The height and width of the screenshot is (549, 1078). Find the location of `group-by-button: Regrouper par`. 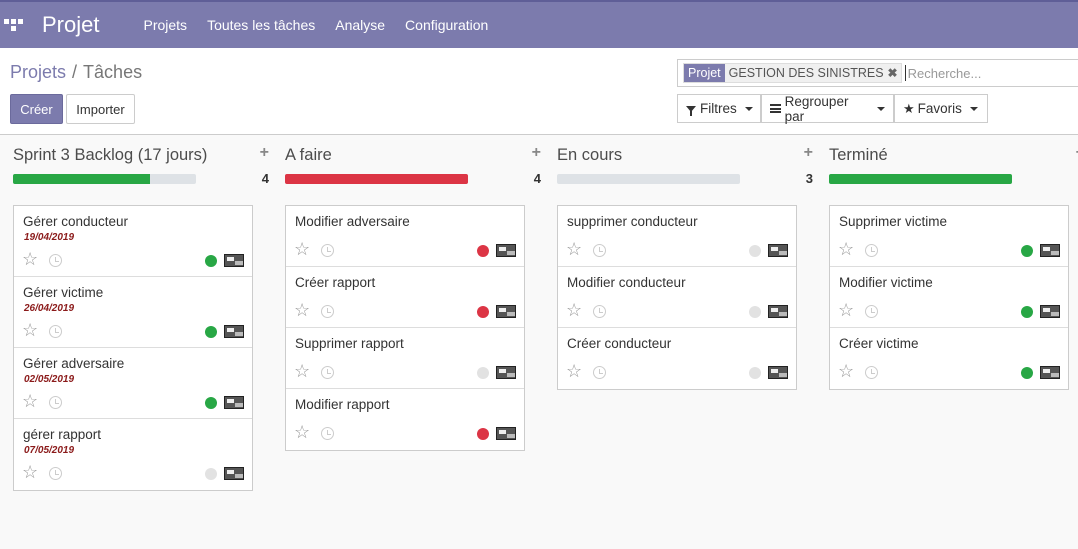

group-by-button: Regrouper par is located at coordinates (827, 109).